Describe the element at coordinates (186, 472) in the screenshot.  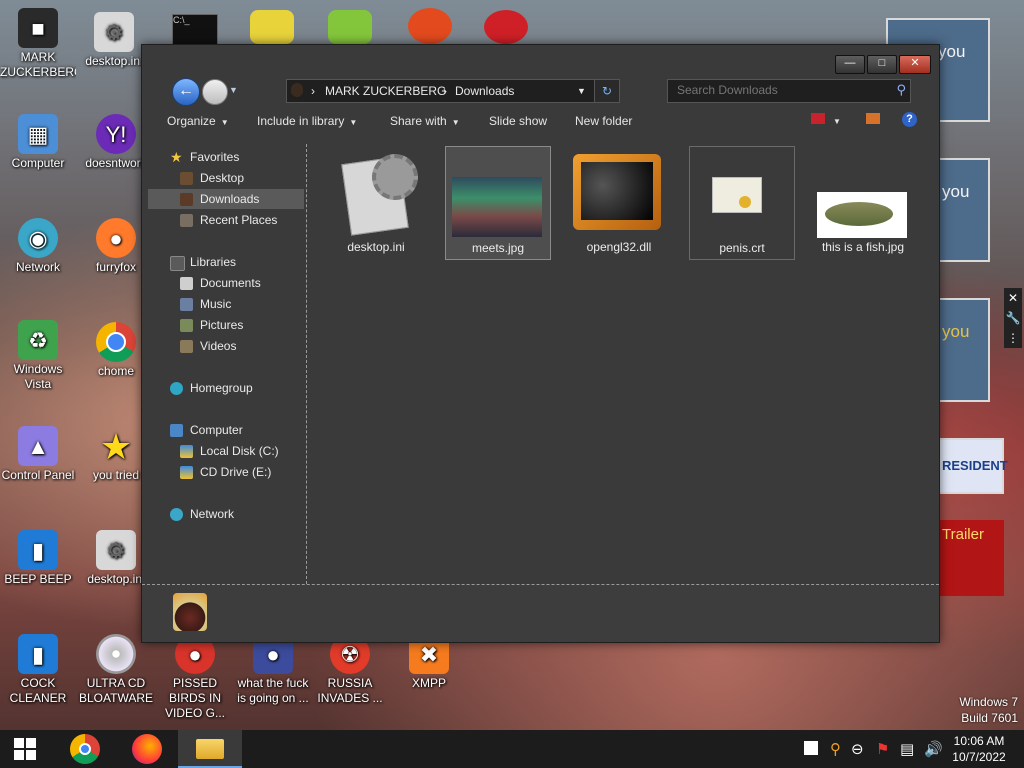
I see `cd-drive-icon` at that location.